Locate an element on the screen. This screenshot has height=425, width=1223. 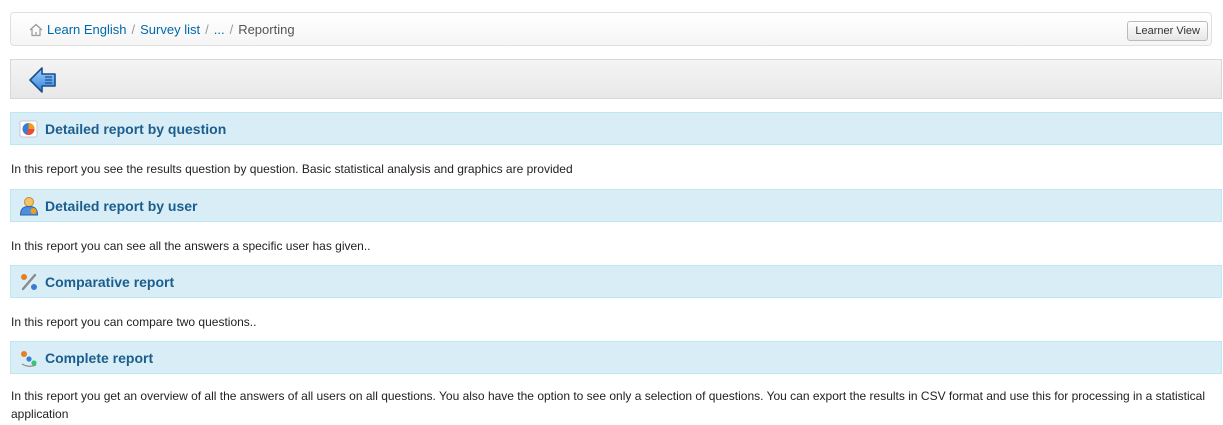
report-link-complete: Complete report is located at coordinates (99, 358).